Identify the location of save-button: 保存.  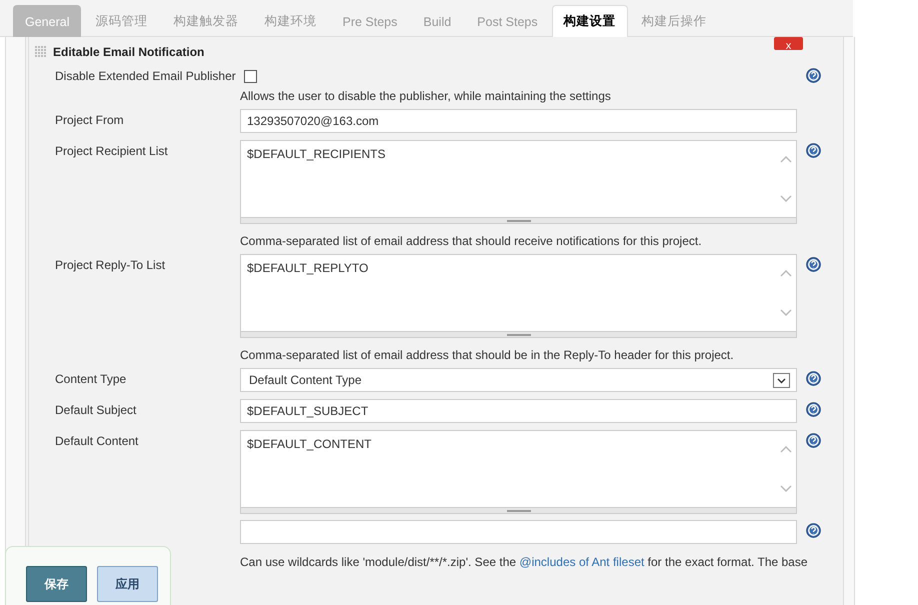
(56, 584).